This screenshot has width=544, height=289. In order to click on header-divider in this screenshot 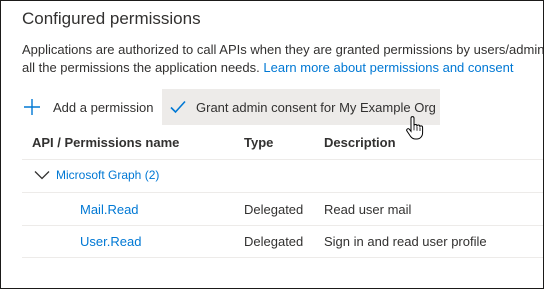, I will do `click(282, 159)`.